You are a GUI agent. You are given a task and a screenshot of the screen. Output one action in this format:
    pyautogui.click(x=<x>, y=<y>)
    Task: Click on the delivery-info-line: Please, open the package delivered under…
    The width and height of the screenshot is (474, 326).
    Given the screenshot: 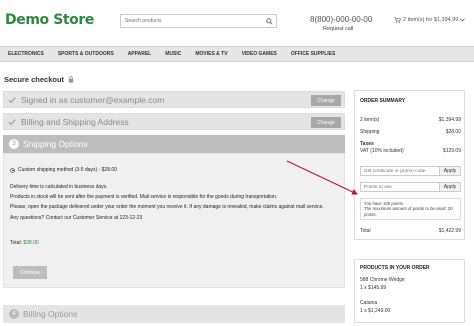 What is the action you would take?
    pyautogui.click(x=167, y=207)
    